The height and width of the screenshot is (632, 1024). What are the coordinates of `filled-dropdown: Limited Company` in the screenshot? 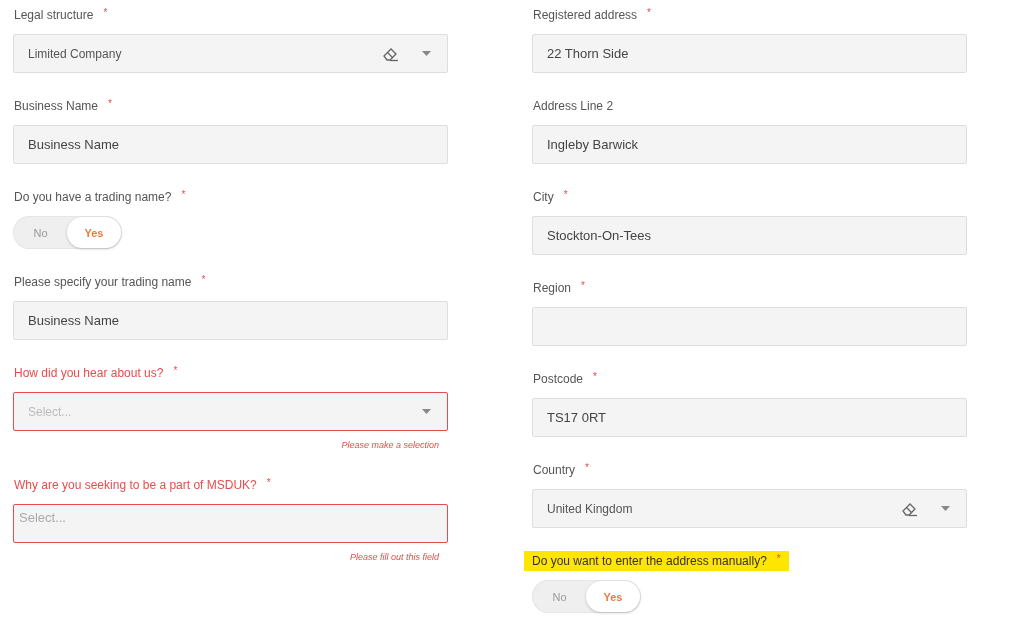 It's located at (230, 53).